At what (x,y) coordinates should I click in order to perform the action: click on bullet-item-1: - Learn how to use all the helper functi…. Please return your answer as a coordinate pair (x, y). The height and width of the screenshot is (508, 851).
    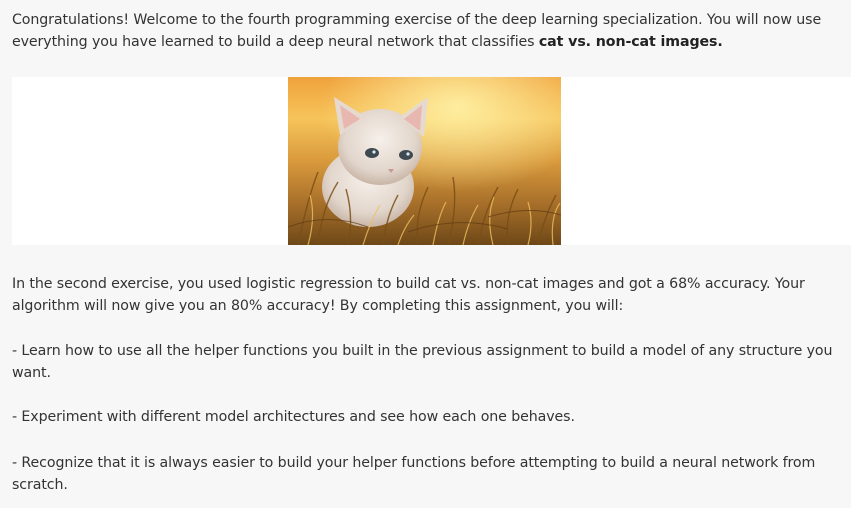
    Looking at the image, I should click on (422, 362).